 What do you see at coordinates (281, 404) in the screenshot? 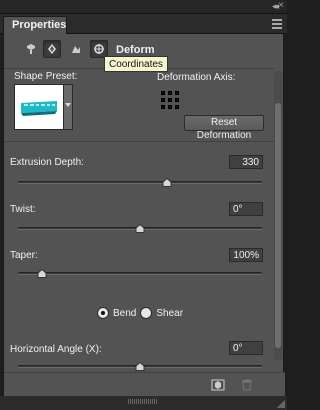
I see `resize-corner-icon` at bounding box center [281, 404].